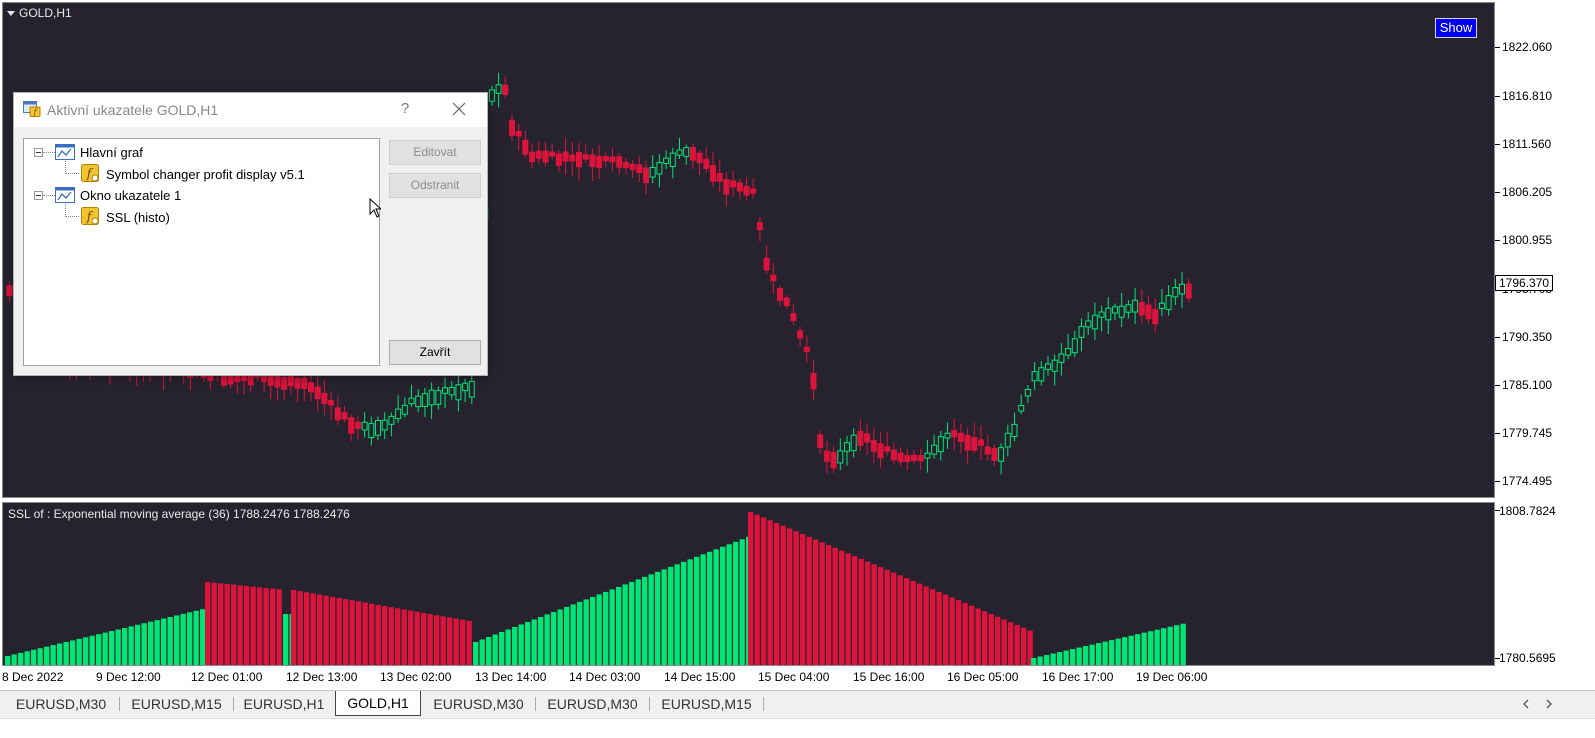  What do you see at coordinates (435, 152) in the screenshot?
I see `edit-button: Editovat` at bounding box center [435, 152].